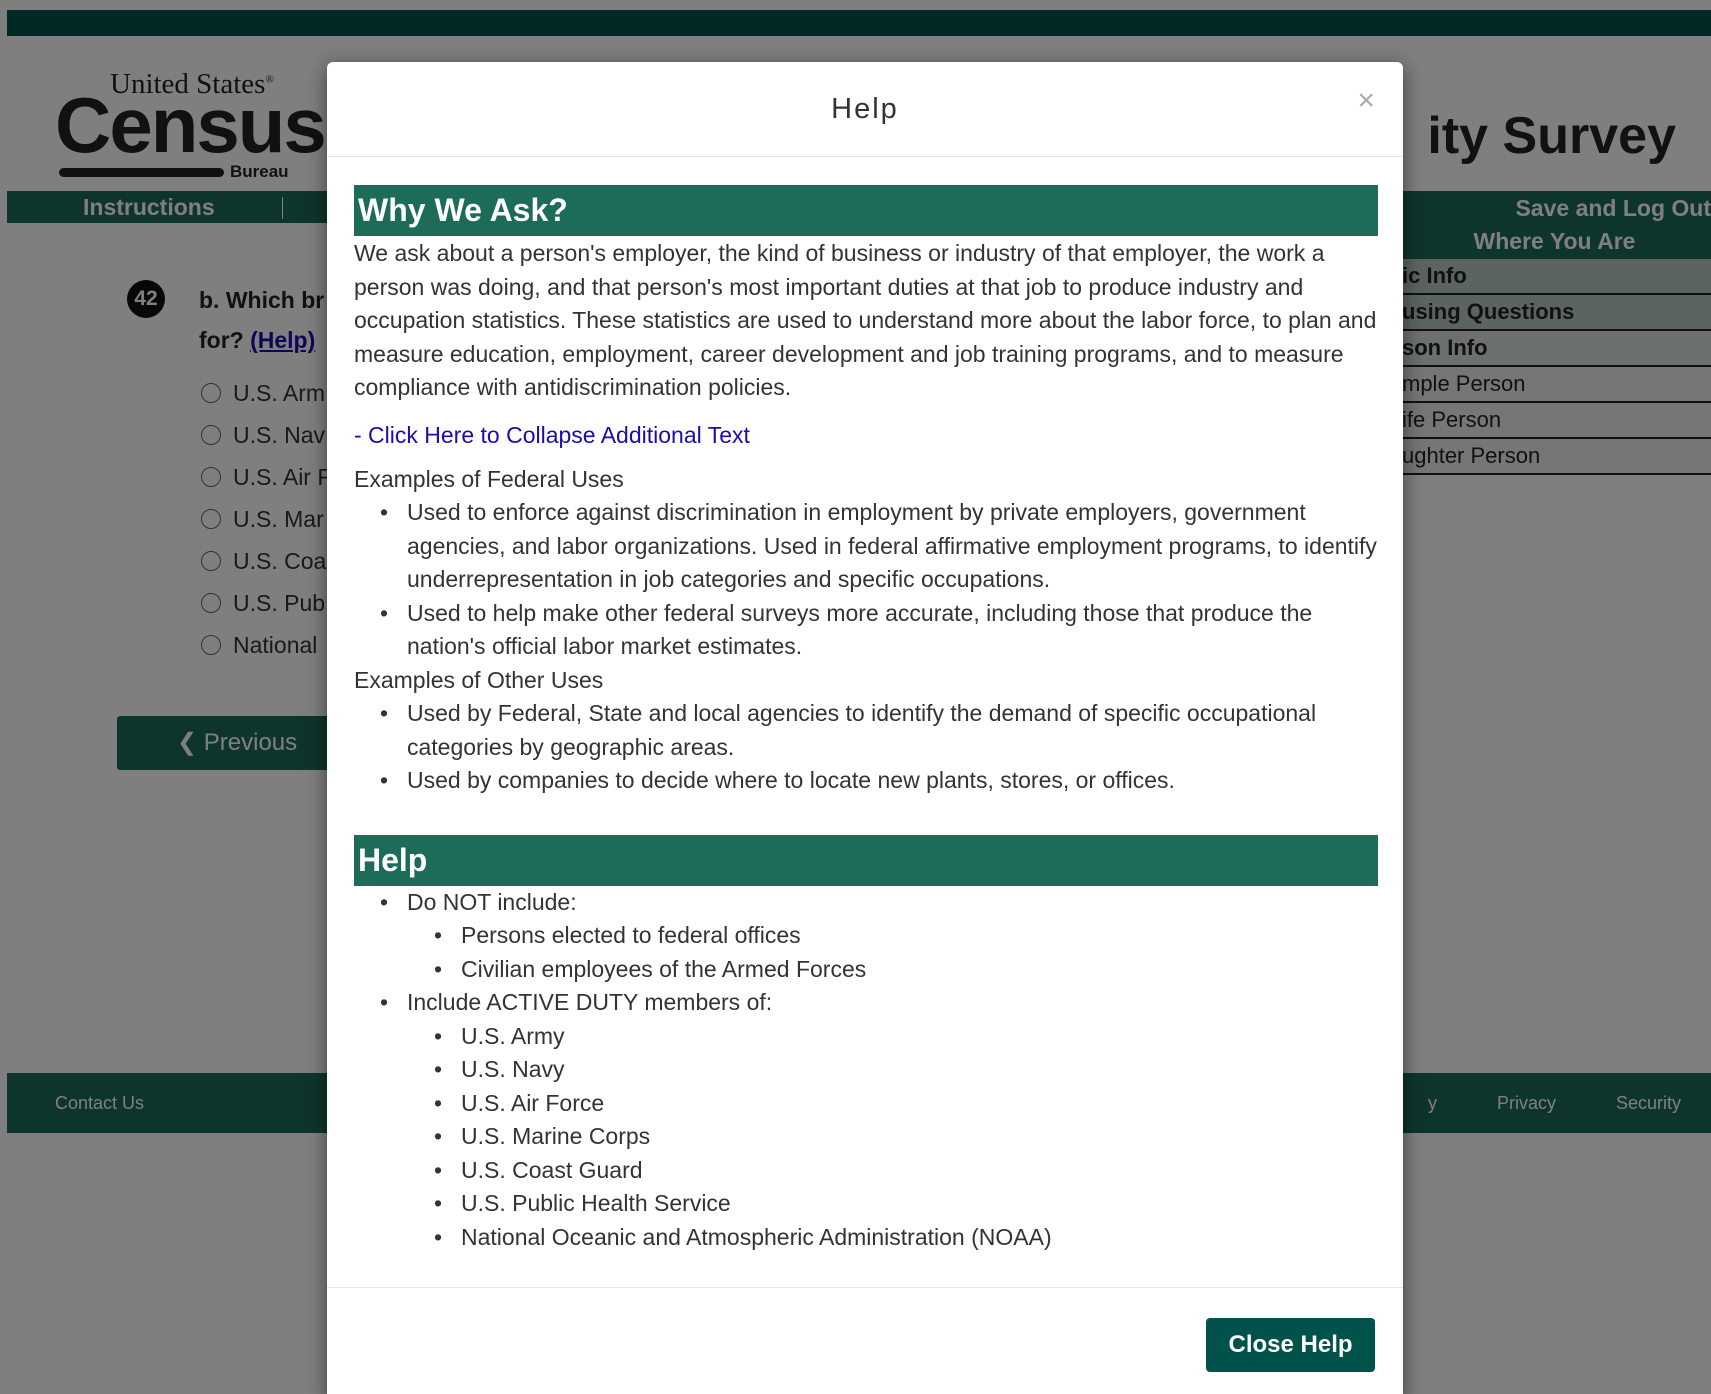 The width and height of the screenshot is (1711, 1394). Describe the element at coordinates (906, 970) in the screenshot. I see `list-item: Civilian employees of the Armed Forces` at that location.